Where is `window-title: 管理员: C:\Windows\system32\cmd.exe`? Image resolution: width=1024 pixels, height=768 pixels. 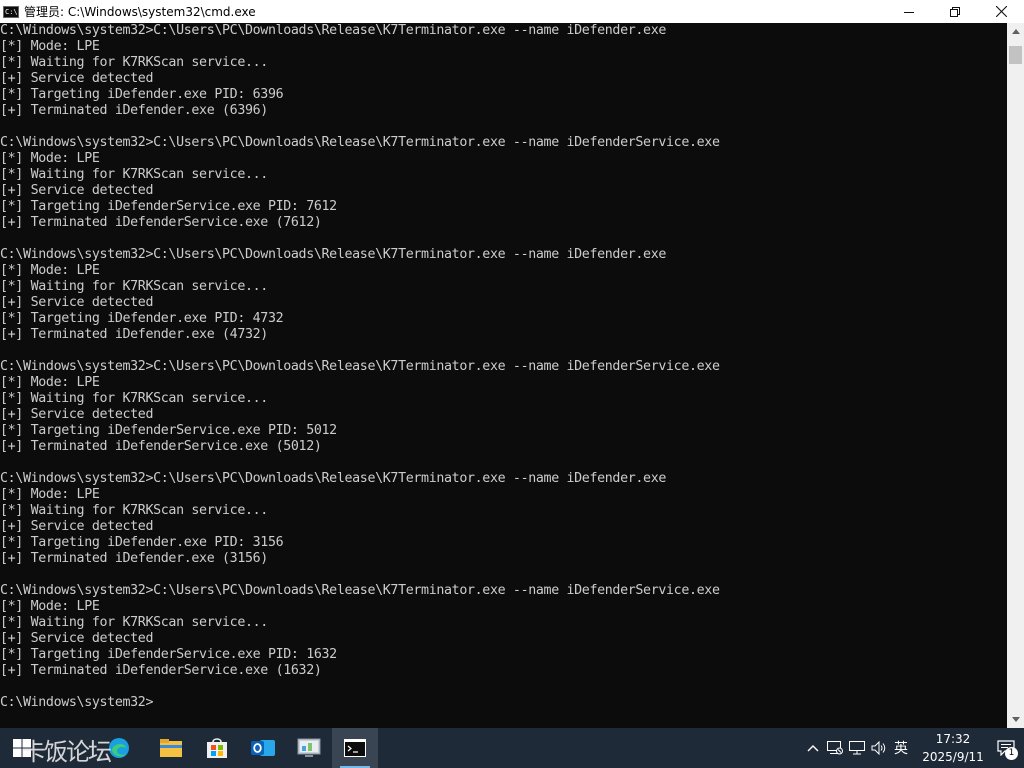 window-title: 管理员: C:\Windows\system32\cmd.exe is located at coordinates (140, 12).